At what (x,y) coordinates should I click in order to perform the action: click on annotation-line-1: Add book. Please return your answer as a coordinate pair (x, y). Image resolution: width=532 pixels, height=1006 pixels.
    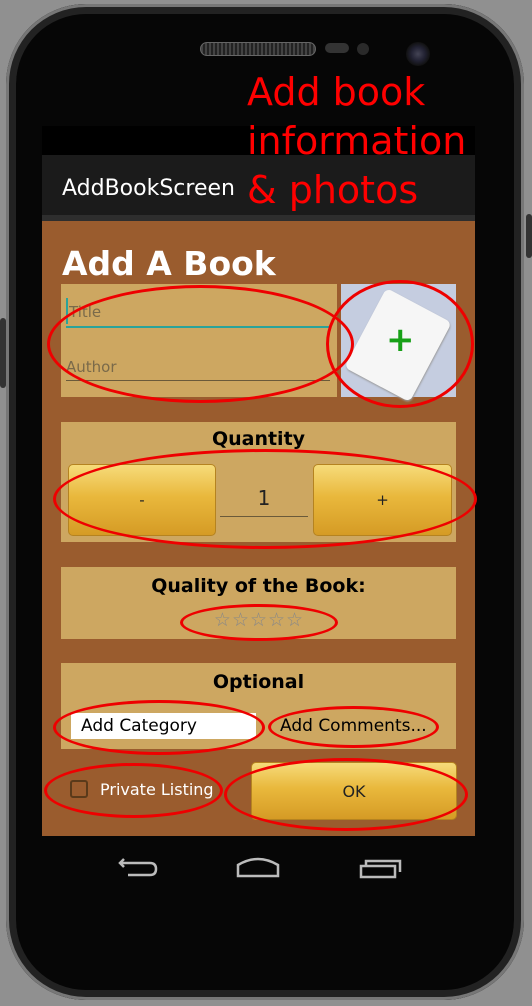
    Looking at the image, I should click on (336, 92).